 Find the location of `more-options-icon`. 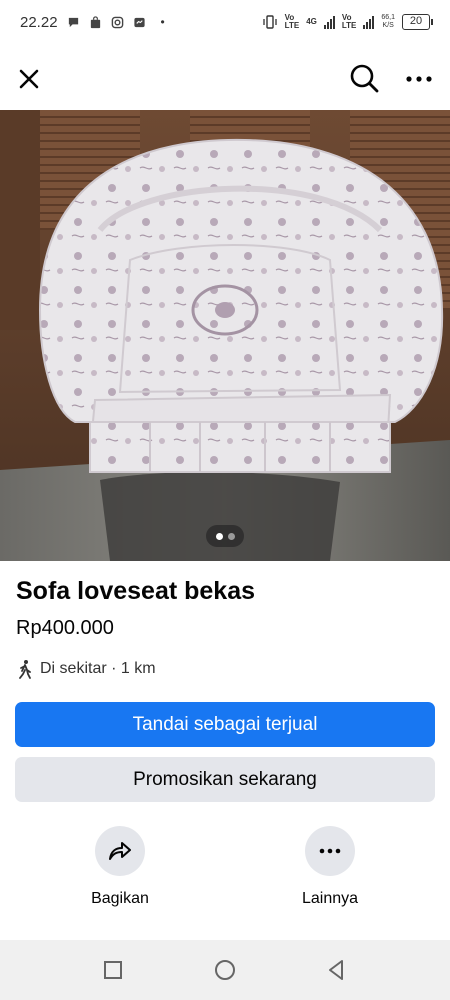

more-options-icon is located at coordinates (419, 79).